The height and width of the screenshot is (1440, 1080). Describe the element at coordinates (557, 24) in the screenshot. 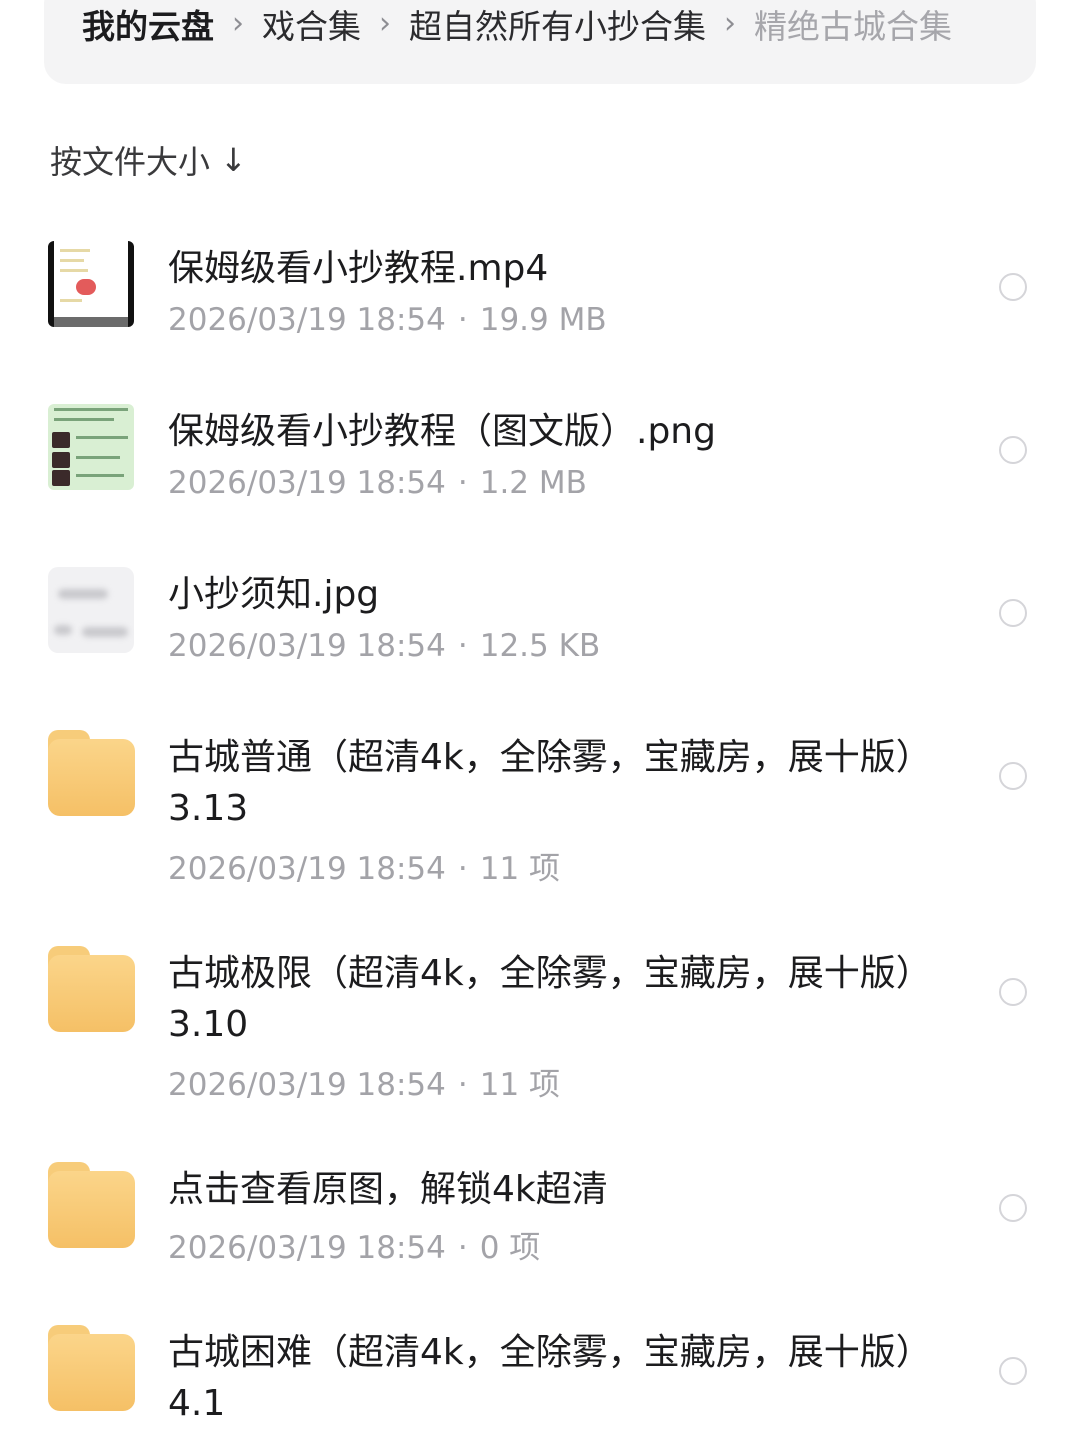

I see `breadcrumb-item-supernatural: 超自然所有小抄合集` at that location.